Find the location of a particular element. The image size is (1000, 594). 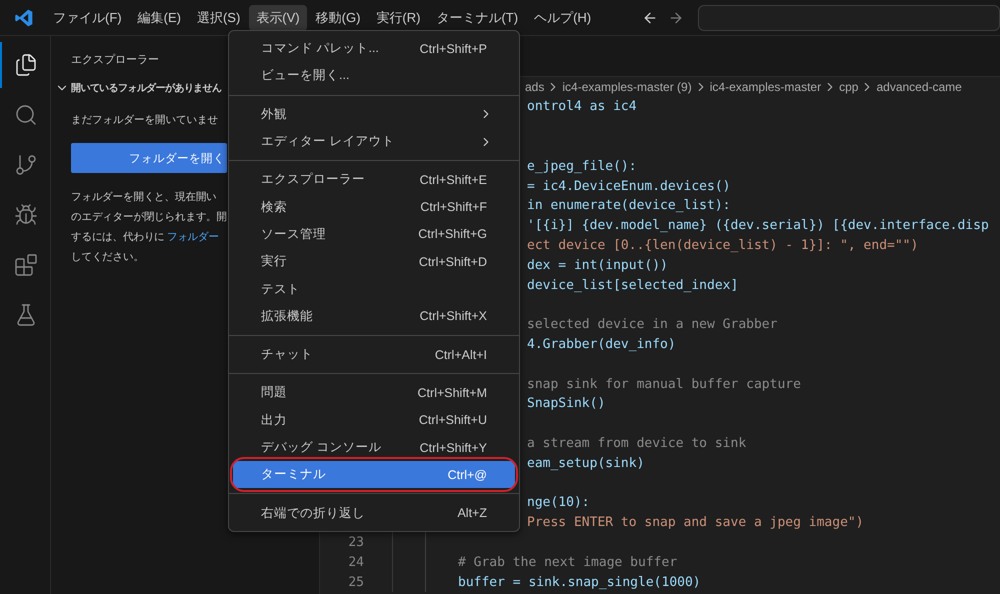

menu-entry: 出力 Ctrl+Shift+U is located at coordinates (374, 420).